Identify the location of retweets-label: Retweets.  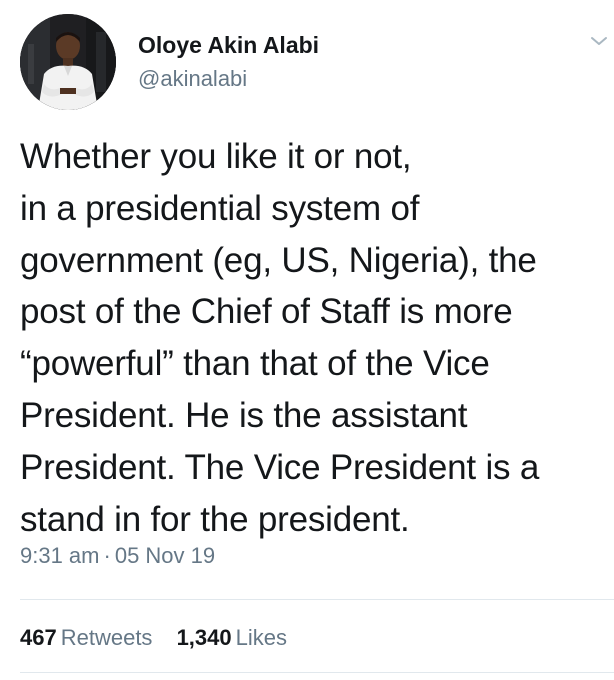
(106, 637).